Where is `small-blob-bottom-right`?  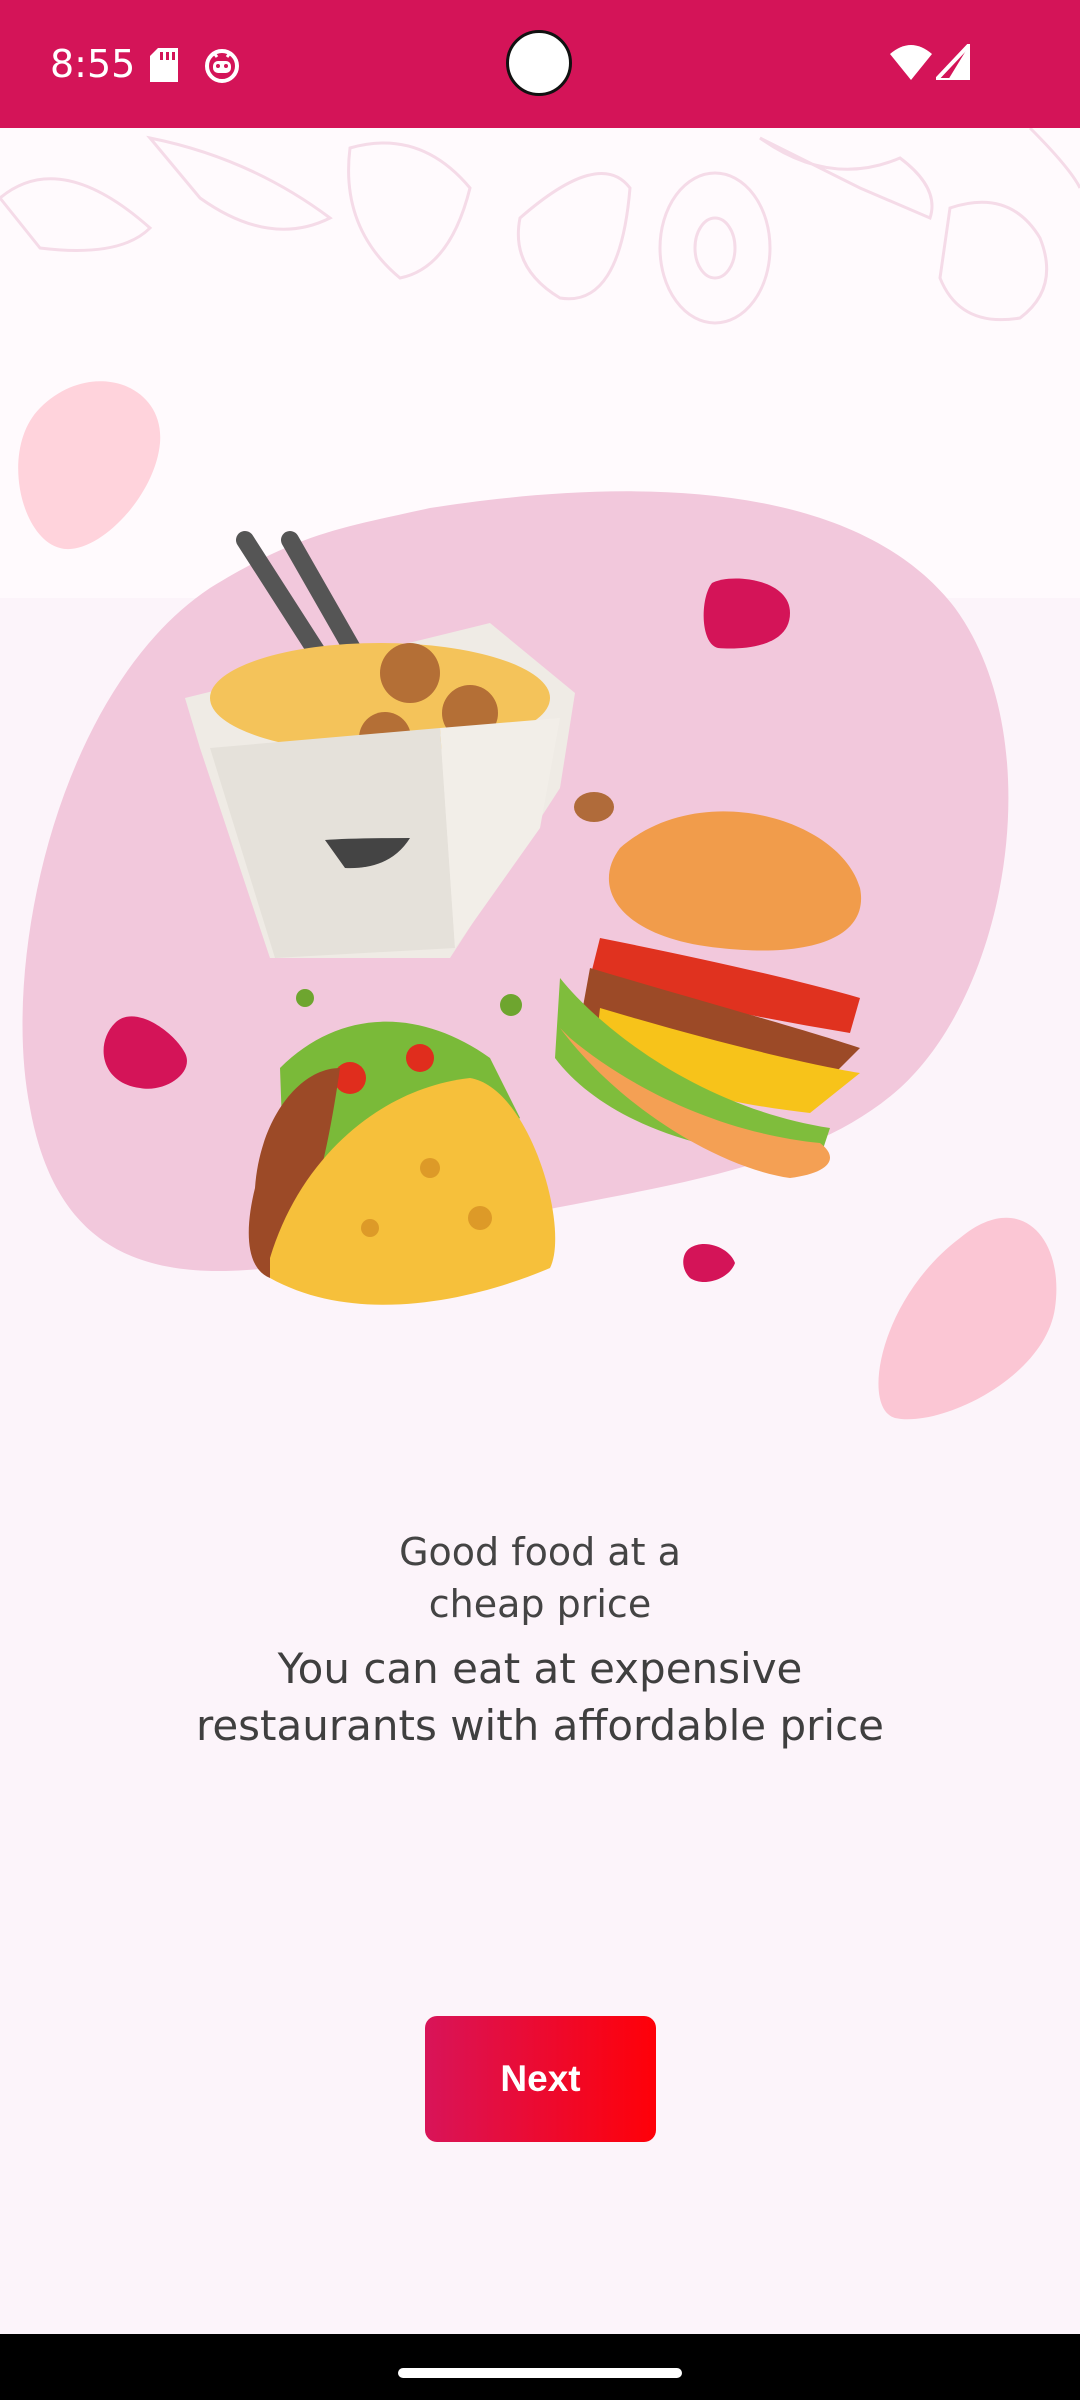
small-blob-bottom-right is located at coordinates (967, 1318).